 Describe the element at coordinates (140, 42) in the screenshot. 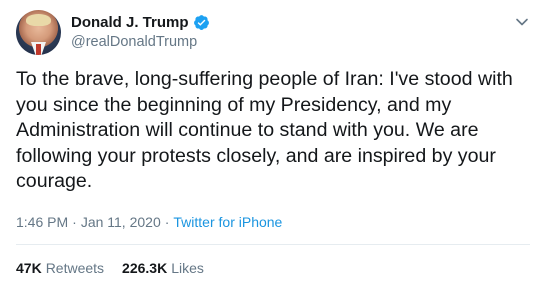

I see `author-handle: @realDonaldTrump` at that location.